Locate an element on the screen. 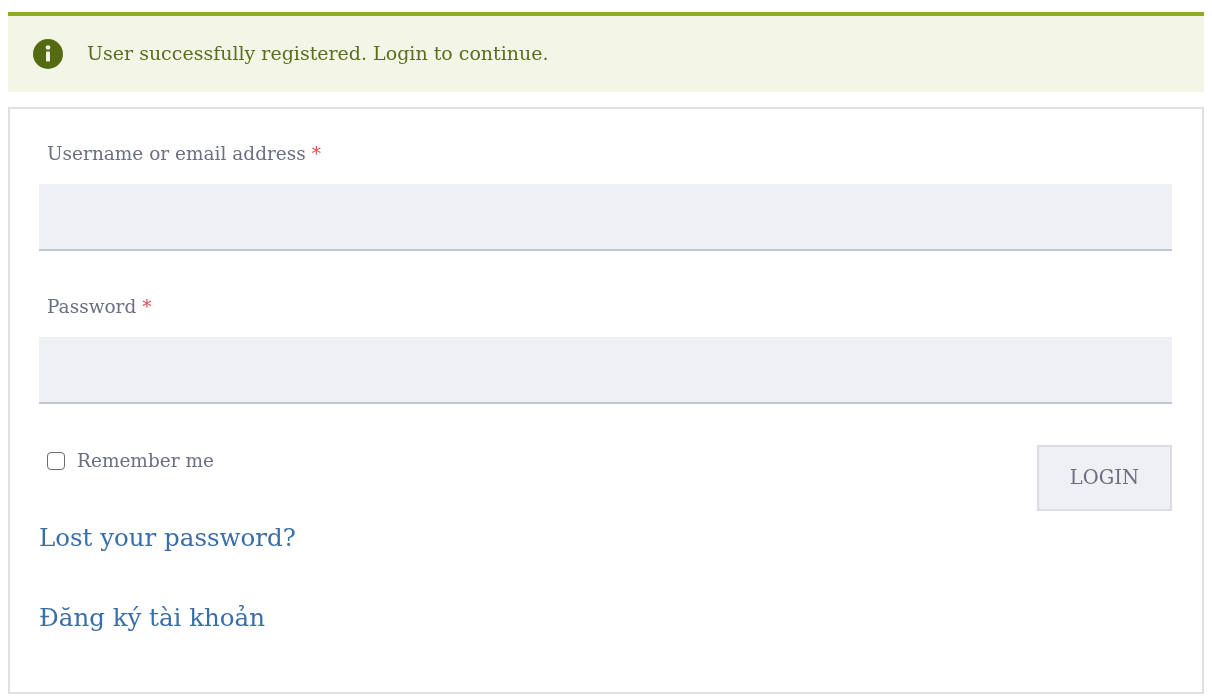 The width and height of the screenshot is (1212, 699). remember-checkbox is located at coordinates (56, 461).